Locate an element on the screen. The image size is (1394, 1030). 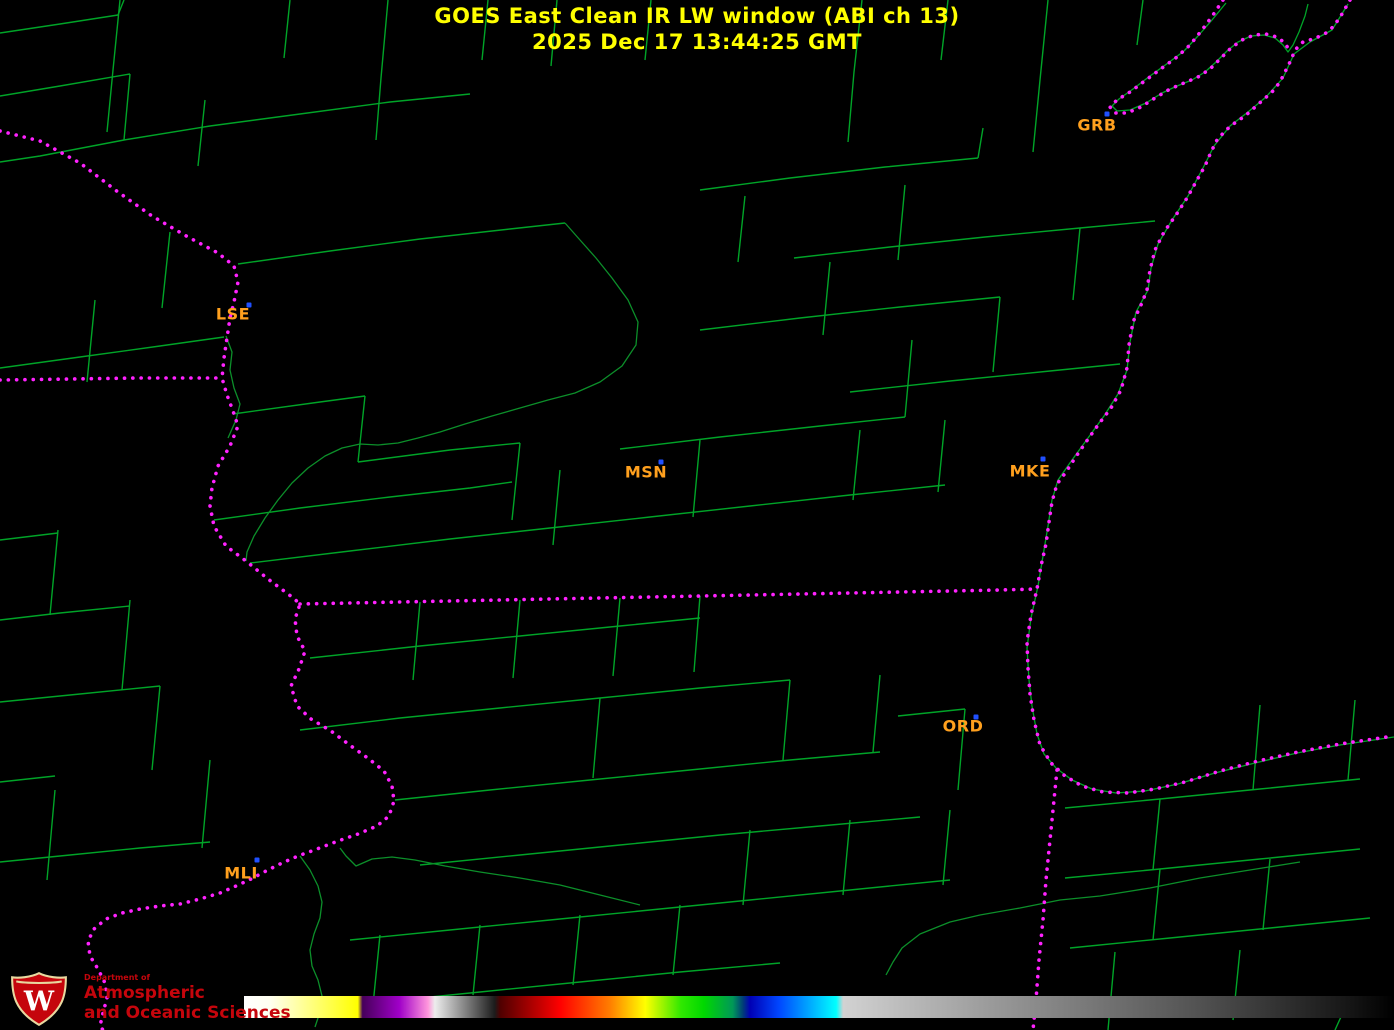
ir-temperature-colorbar is located at coordinates (819, 1007).